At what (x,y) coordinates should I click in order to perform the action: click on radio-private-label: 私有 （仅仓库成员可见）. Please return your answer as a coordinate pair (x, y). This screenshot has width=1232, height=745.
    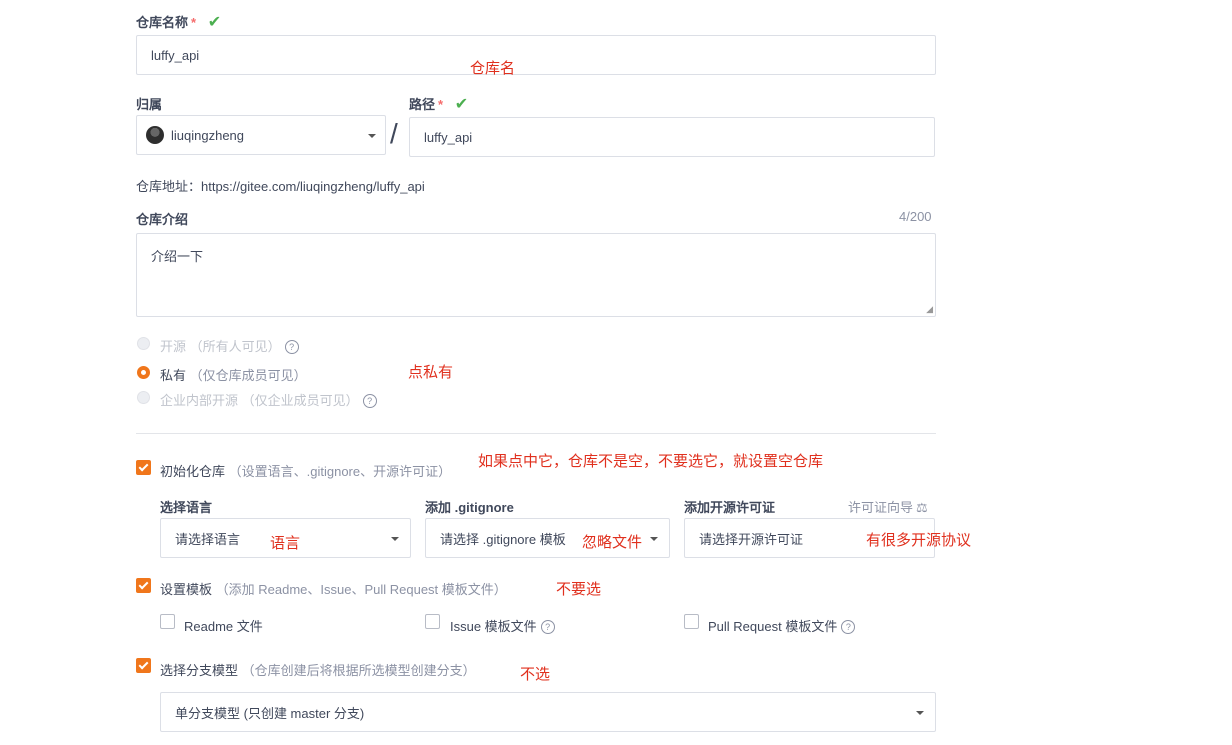
    Looking at the image, I should click on (233, 375).